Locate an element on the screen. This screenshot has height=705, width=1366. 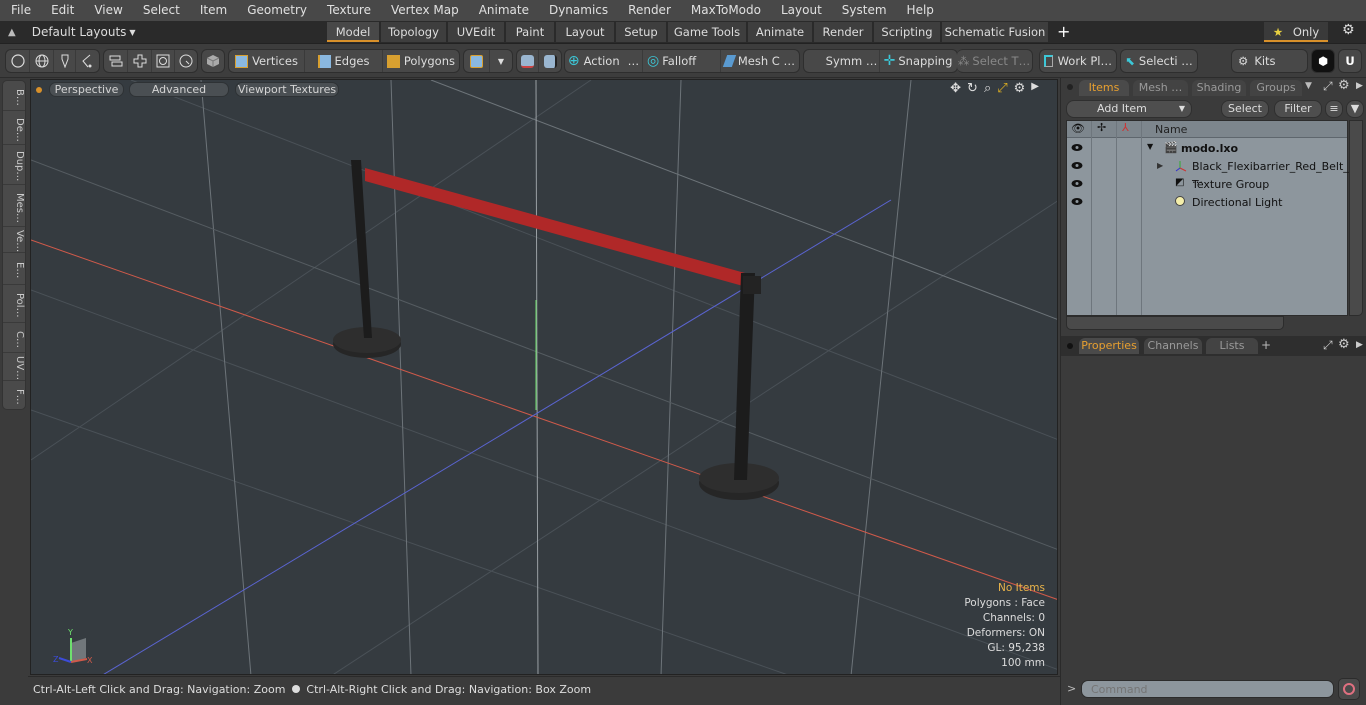
globe-icon is located at coordinates (42, 61).